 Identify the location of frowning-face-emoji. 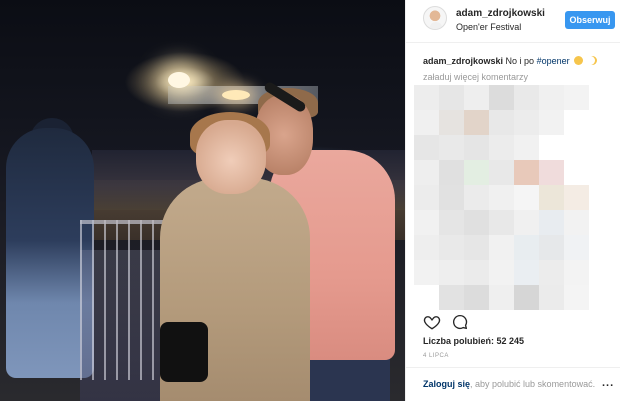
(579, 60).